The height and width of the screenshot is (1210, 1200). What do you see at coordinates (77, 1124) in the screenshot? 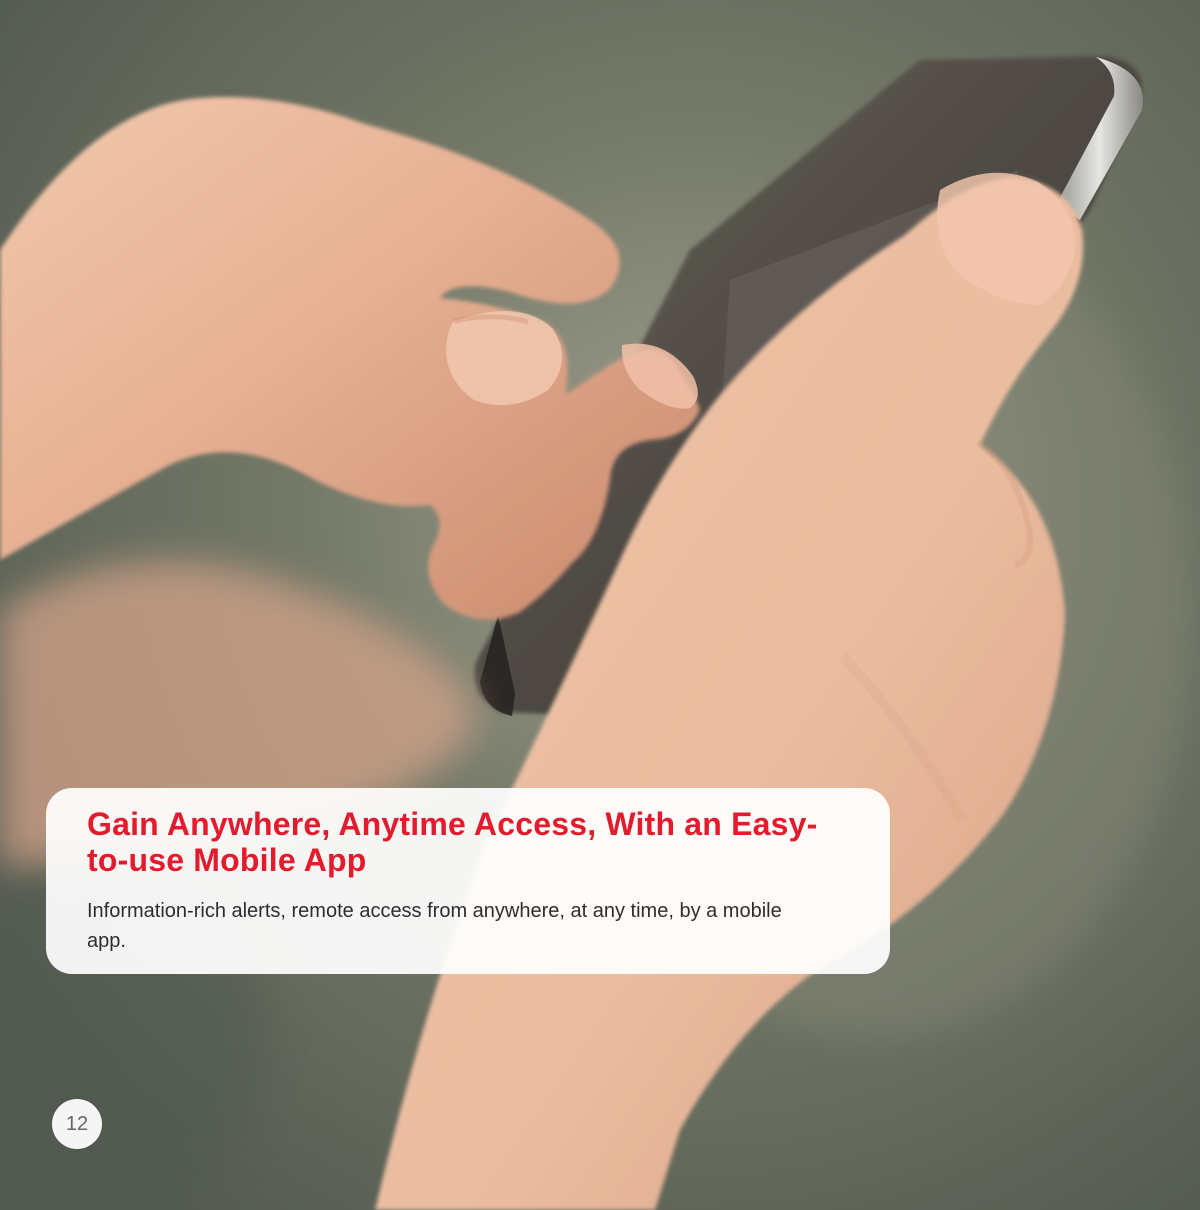
I see `page-number: 12` at bounding box center [77, 1124].